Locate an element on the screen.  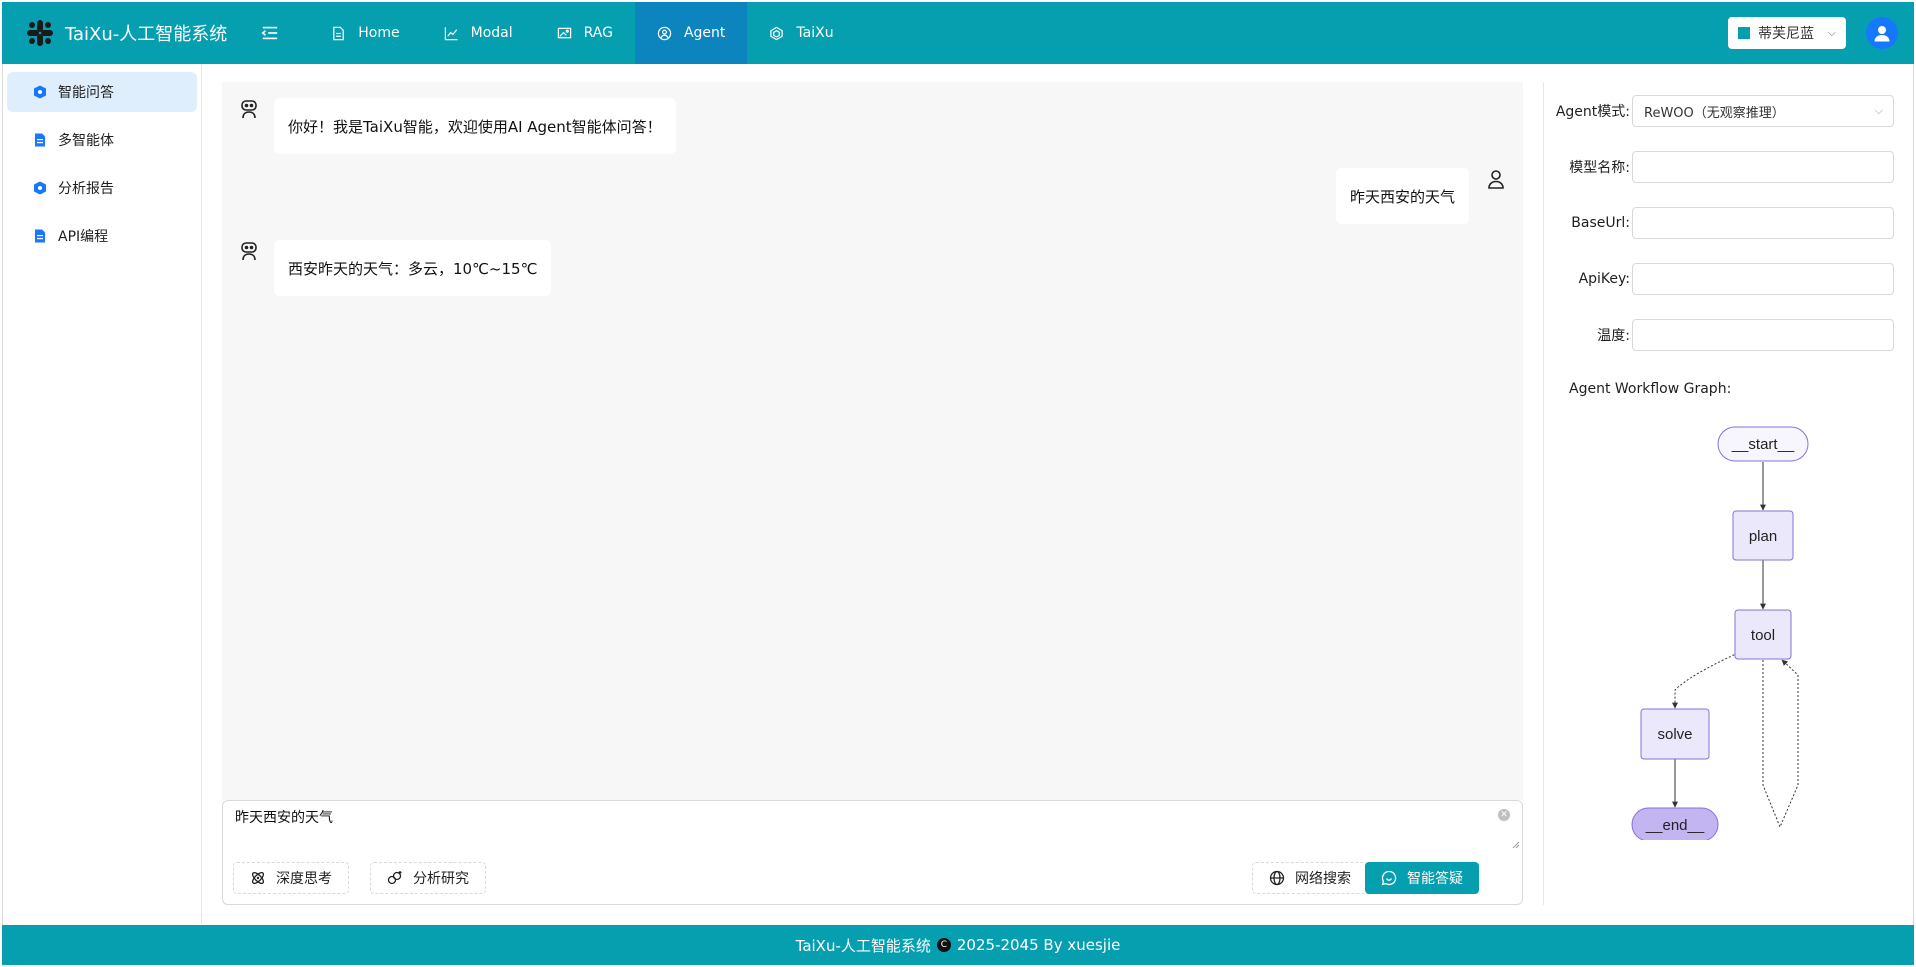
nav-home-label: Home is located at coordinates (379, 33).